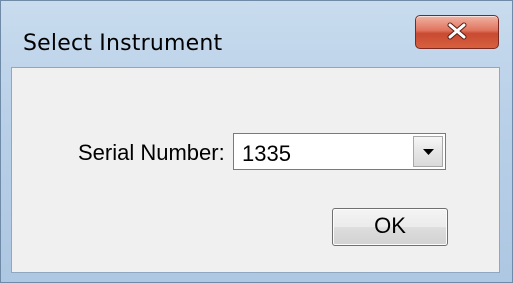 This screenshot has height=283, width=513. I want to click on serial-number-dropdown: 1335, so click(339, 151).